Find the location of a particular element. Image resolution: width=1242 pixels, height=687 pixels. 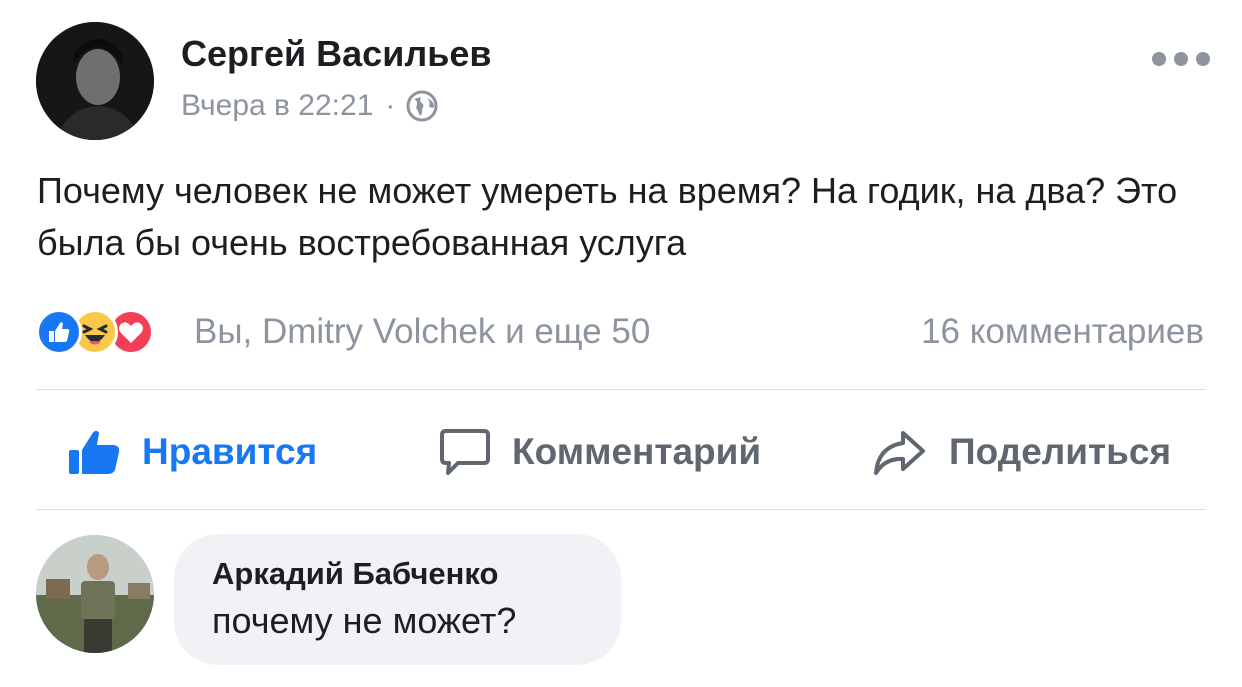

more-dots-icon is located at coordinates (1181, 59).